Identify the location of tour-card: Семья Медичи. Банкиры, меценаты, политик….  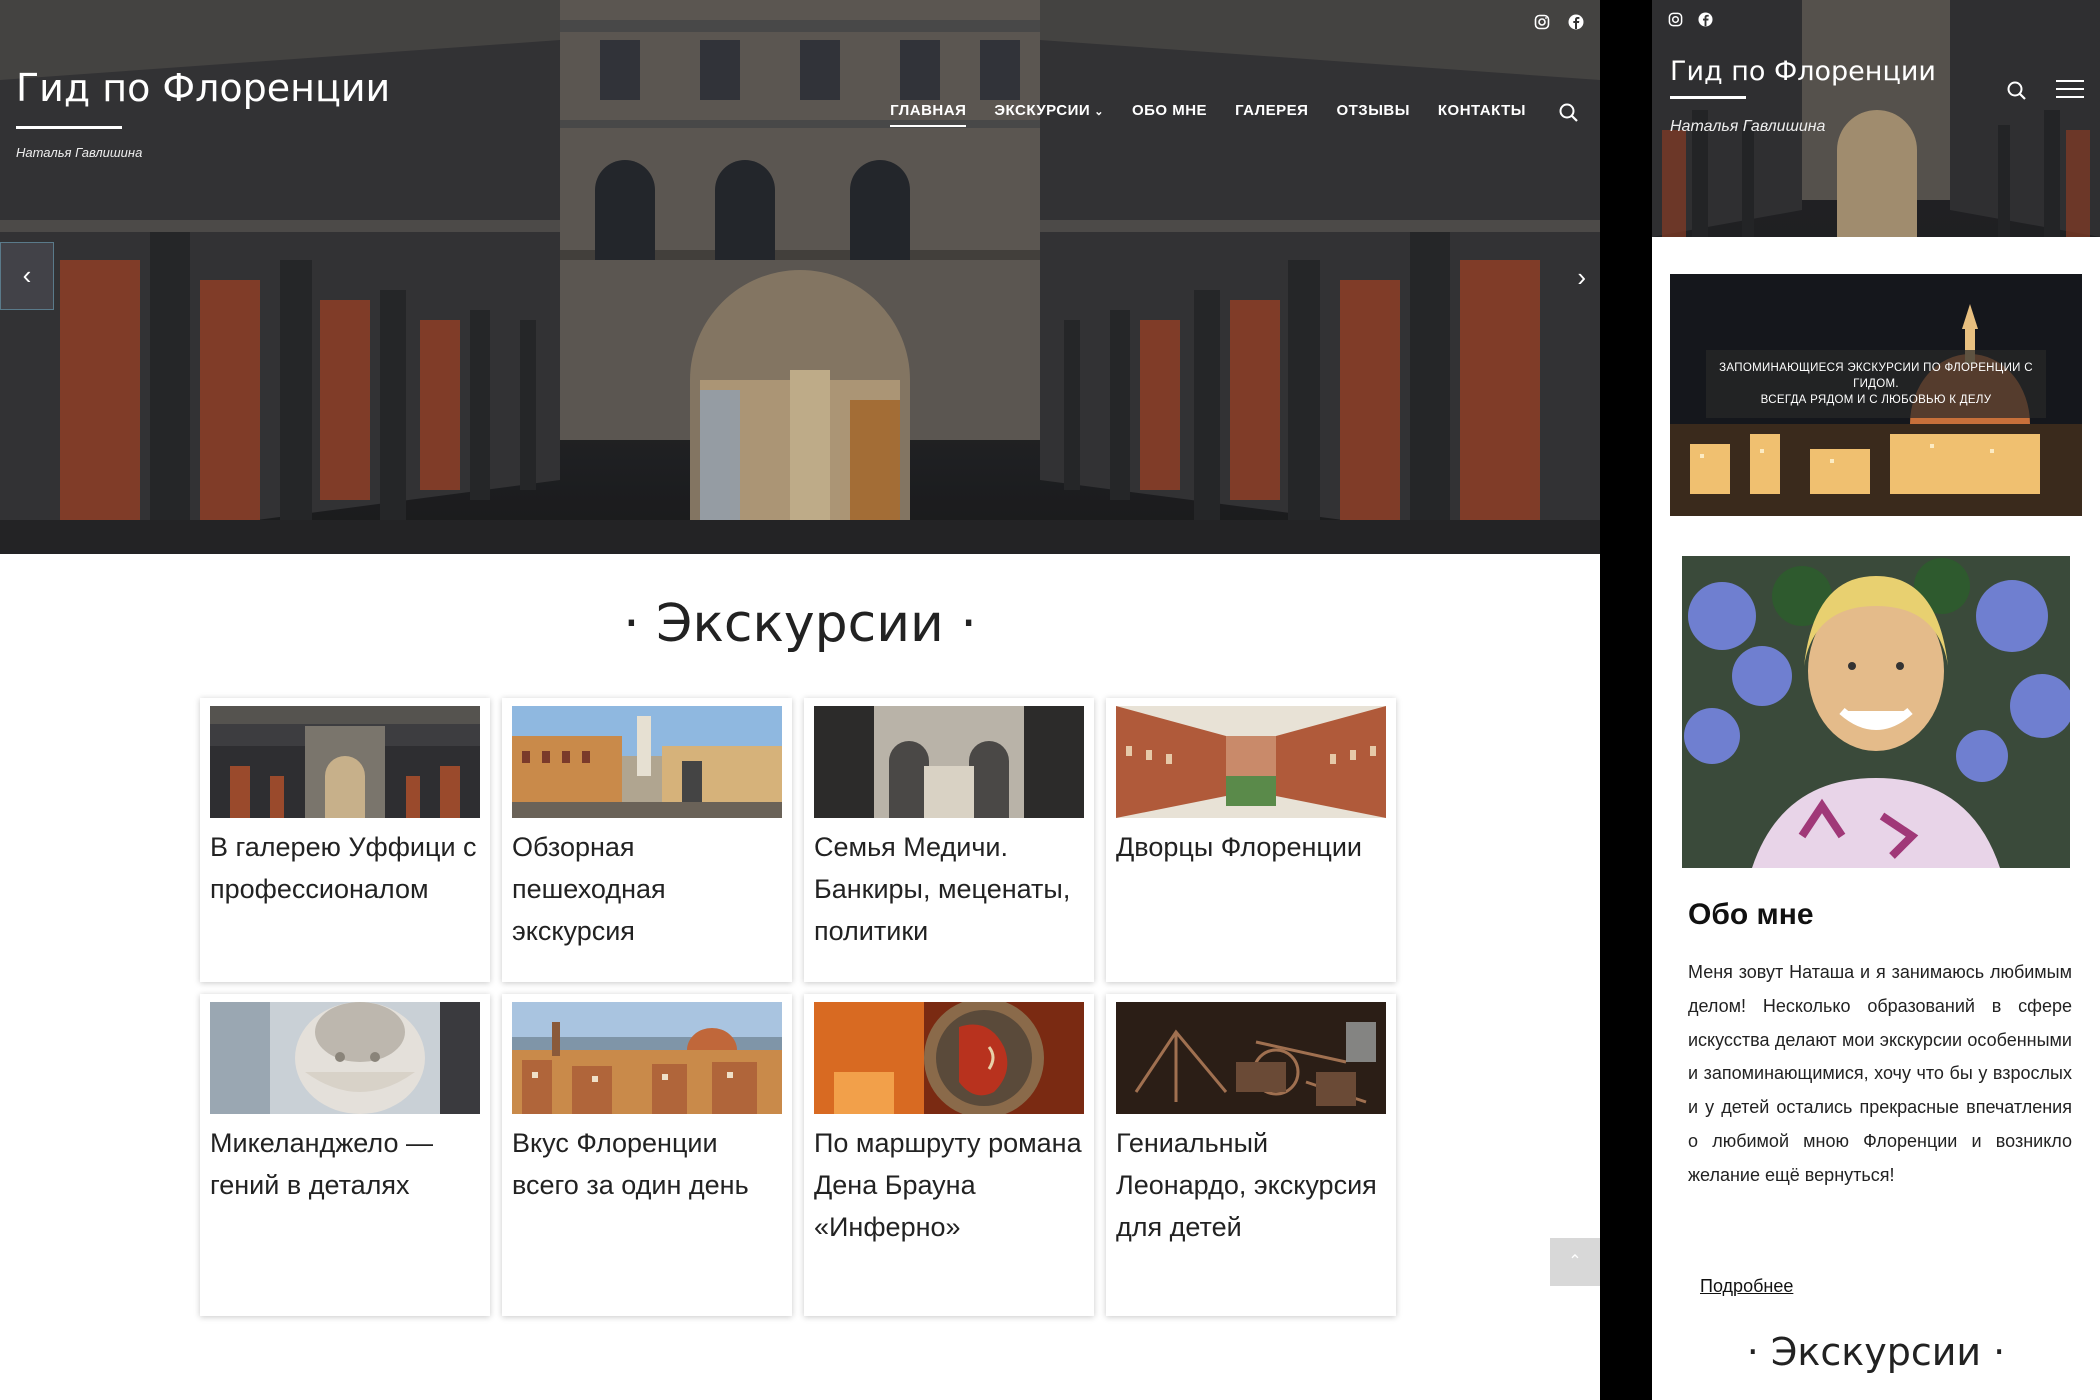
(949, 840).